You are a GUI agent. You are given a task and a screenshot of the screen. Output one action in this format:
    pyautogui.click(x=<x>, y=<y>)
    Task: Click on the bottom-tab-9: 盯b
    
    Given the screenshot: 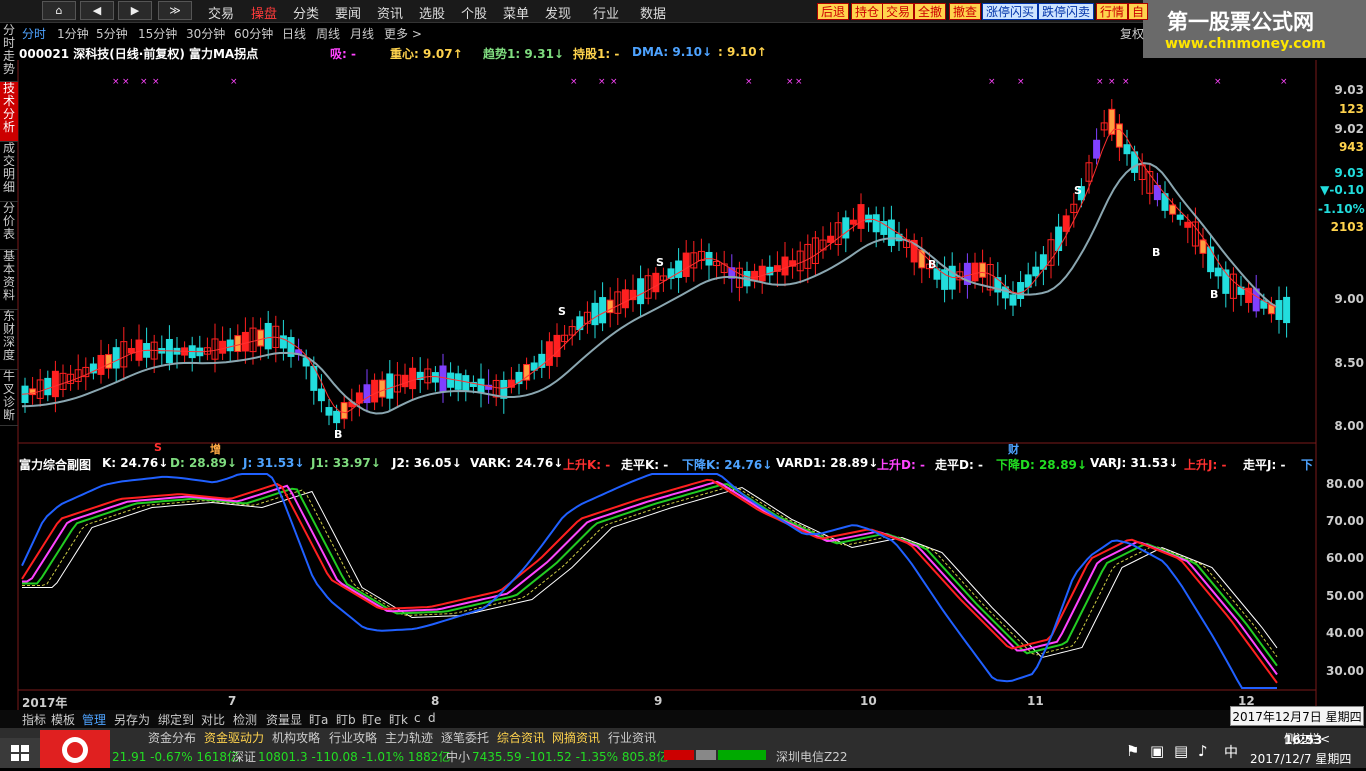 What is the action you would take?
    pyautogui.click(x=346, y=719)
    